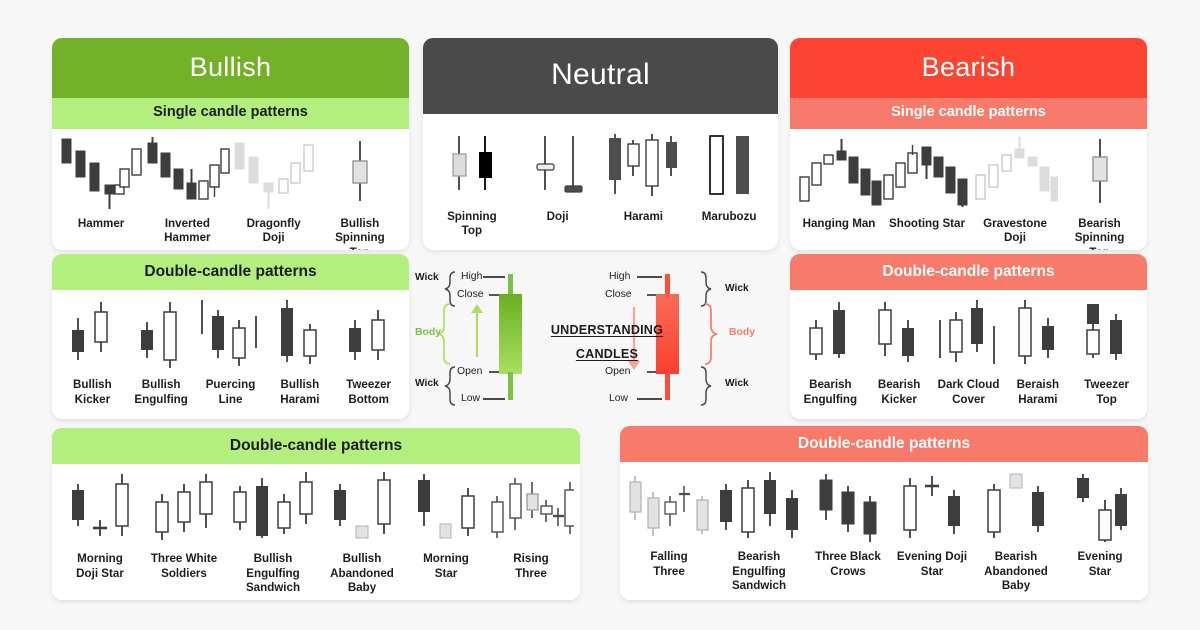 This screenshot has height=630, width=1200. I want to click on bearish-triple-header: Double-candle patterns, so click(884, 444).